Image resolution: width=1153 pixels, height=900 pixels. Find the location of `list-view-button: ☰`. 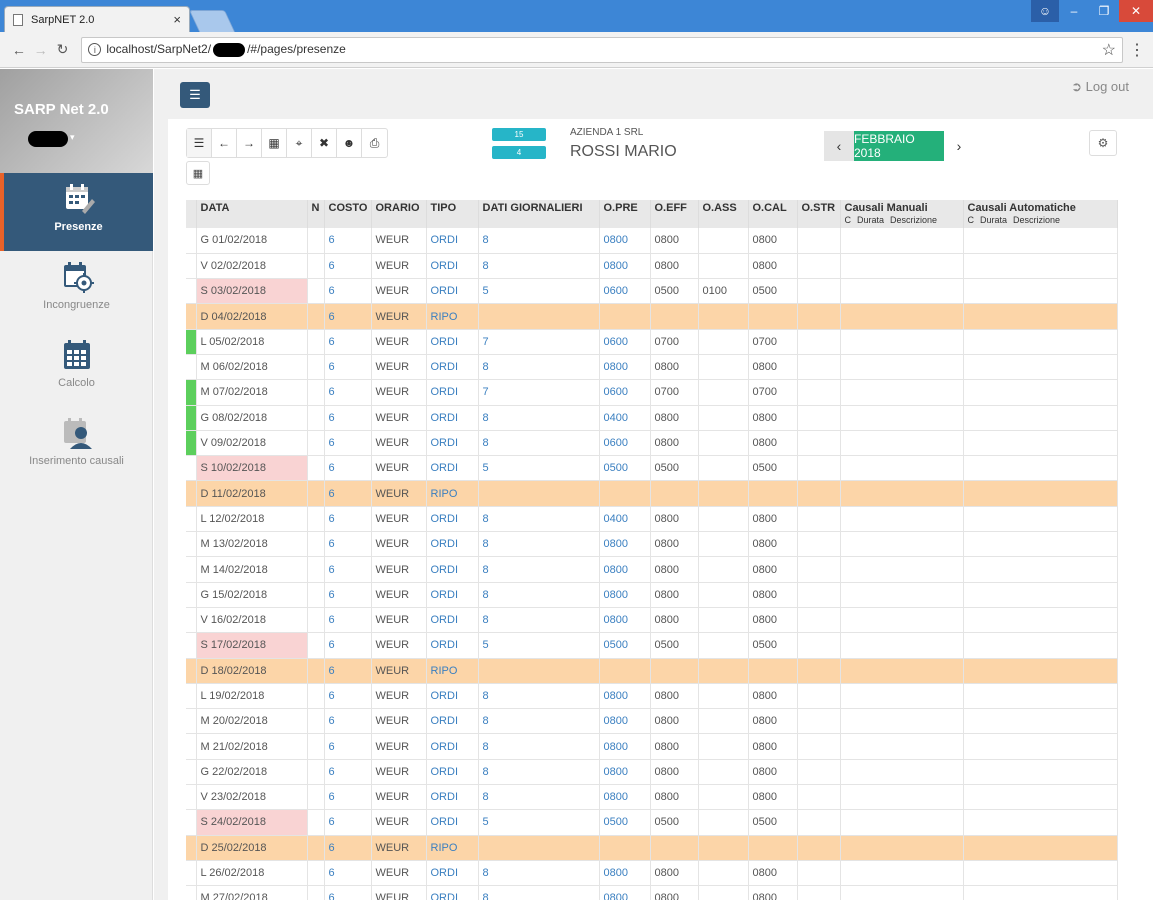

list-view-button: ☰ is located at coordinates (199, 143).